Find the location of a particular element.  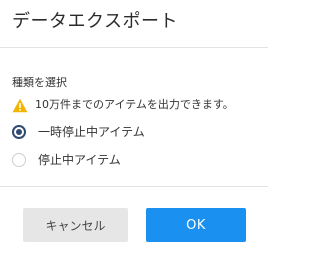

warning-notice: 10万件までのアイテムを出力できます。 is located at coordinates (123, 105).